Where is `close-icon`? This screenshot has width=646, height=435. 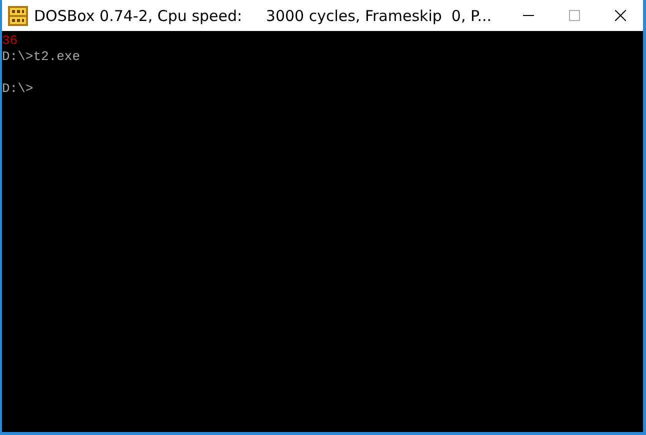 close-icon is located at coordinates (620, 15).